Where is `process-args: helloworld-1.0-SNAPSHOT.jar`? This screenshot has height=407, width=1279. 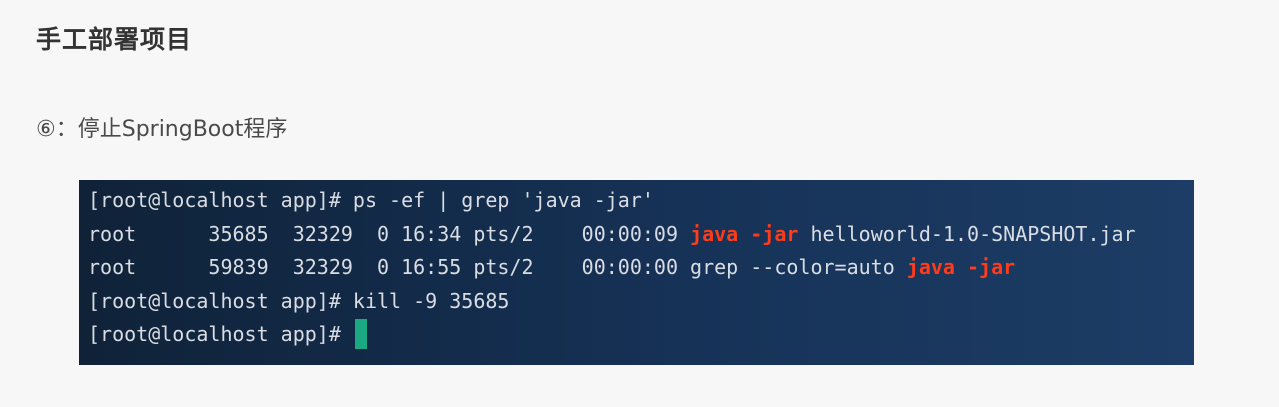 process-args: helloworld-1.0-SNAPSHOT.jar is located at coordinates (967, 233).